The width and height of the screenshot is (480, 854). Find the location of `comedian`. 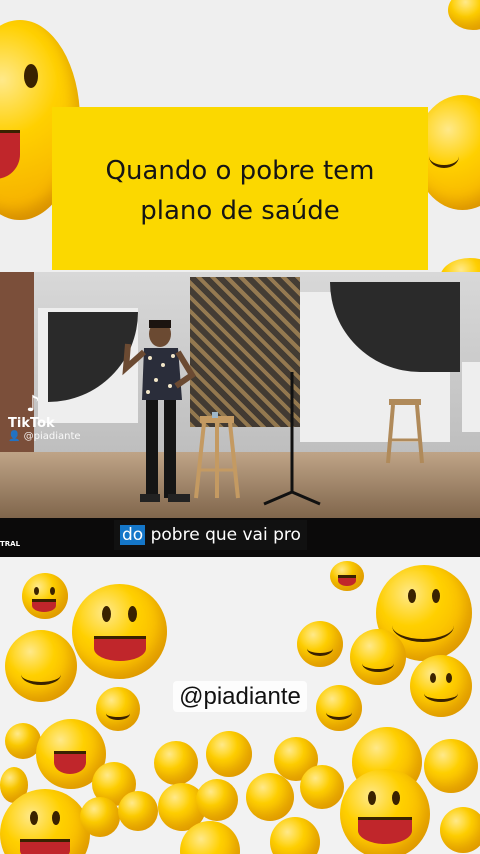

comedian is located at coordinates (159, 411).